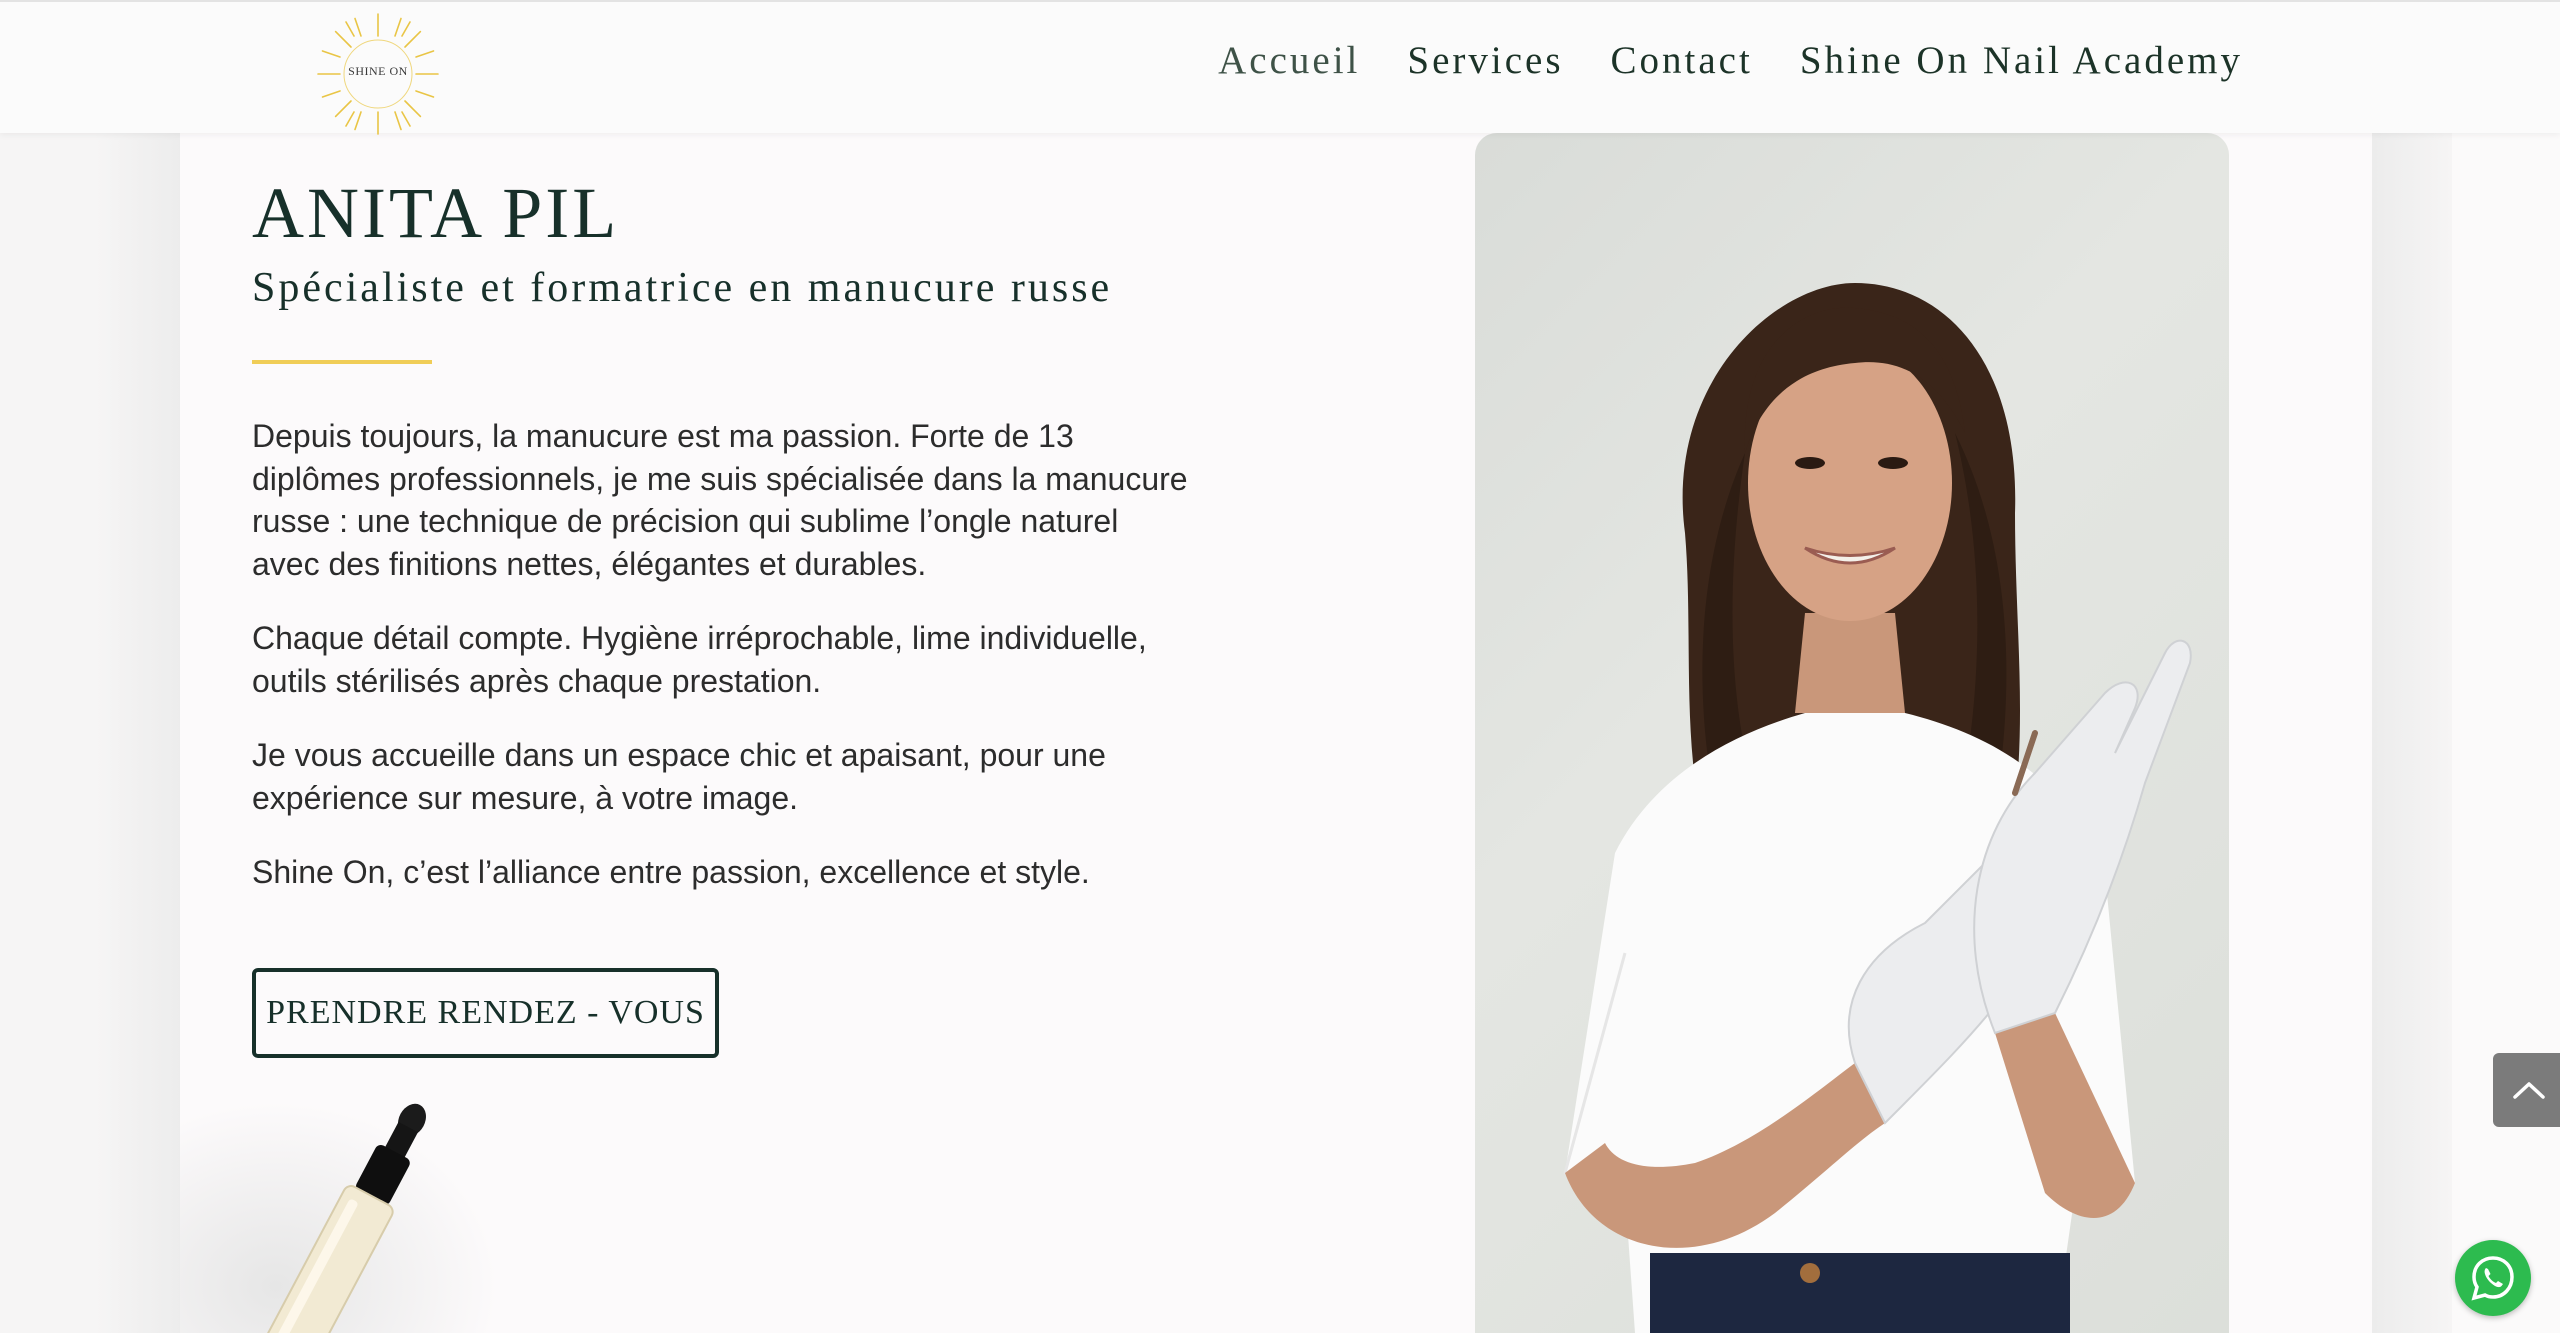  I want to click on bottle-illustration, so click(343, 1218).